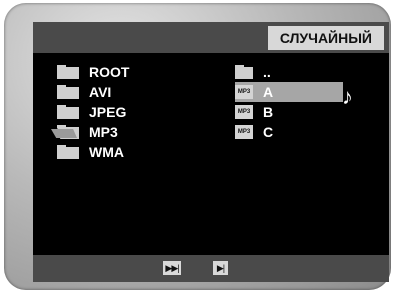 The height and width of the screenshot is (293, 395). Describe the element at coordinates (100, 92) in the screenshot. I see `folder-label: AVI` at that location.